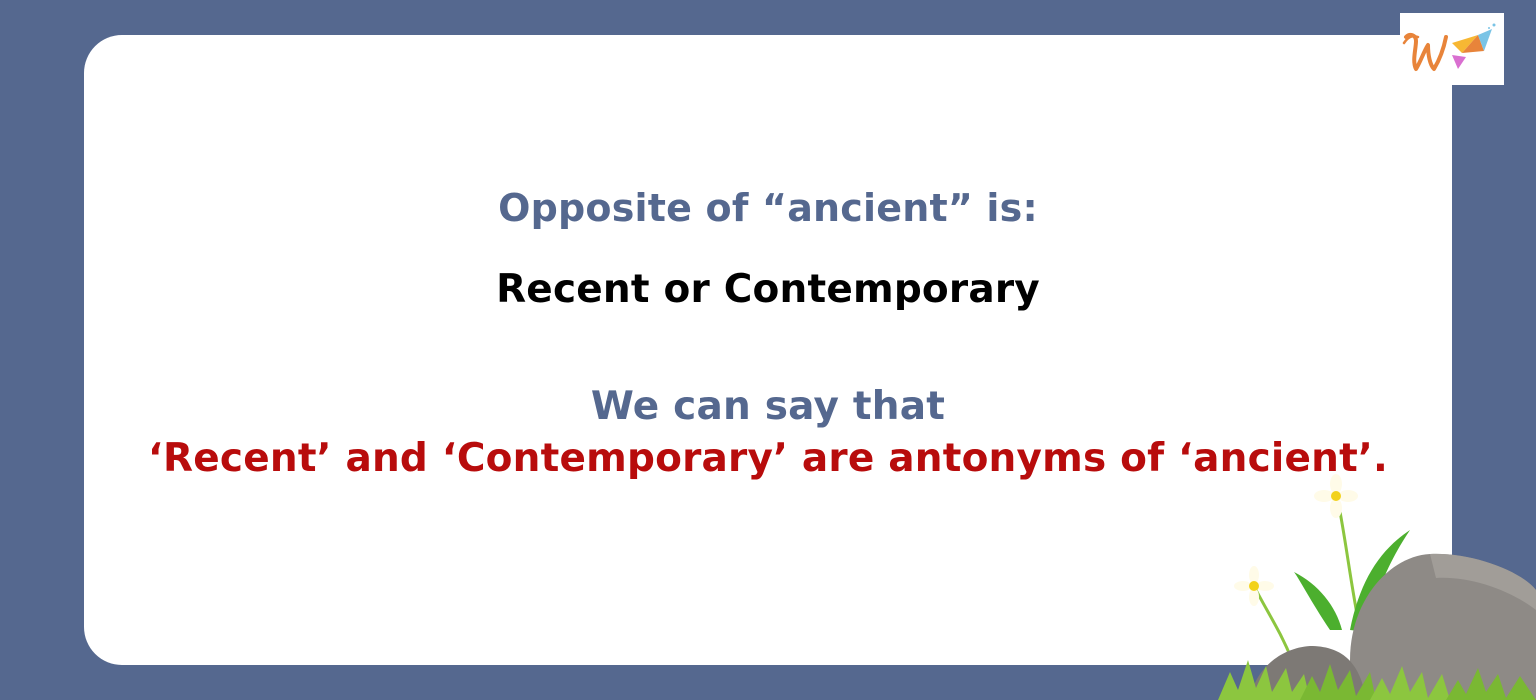 The height and width of the screenshot is (700, 1536). Describe the element at coordinates (768, 289) in the screenshot. I see `answer-text: Recent or Contemporary` at that location.